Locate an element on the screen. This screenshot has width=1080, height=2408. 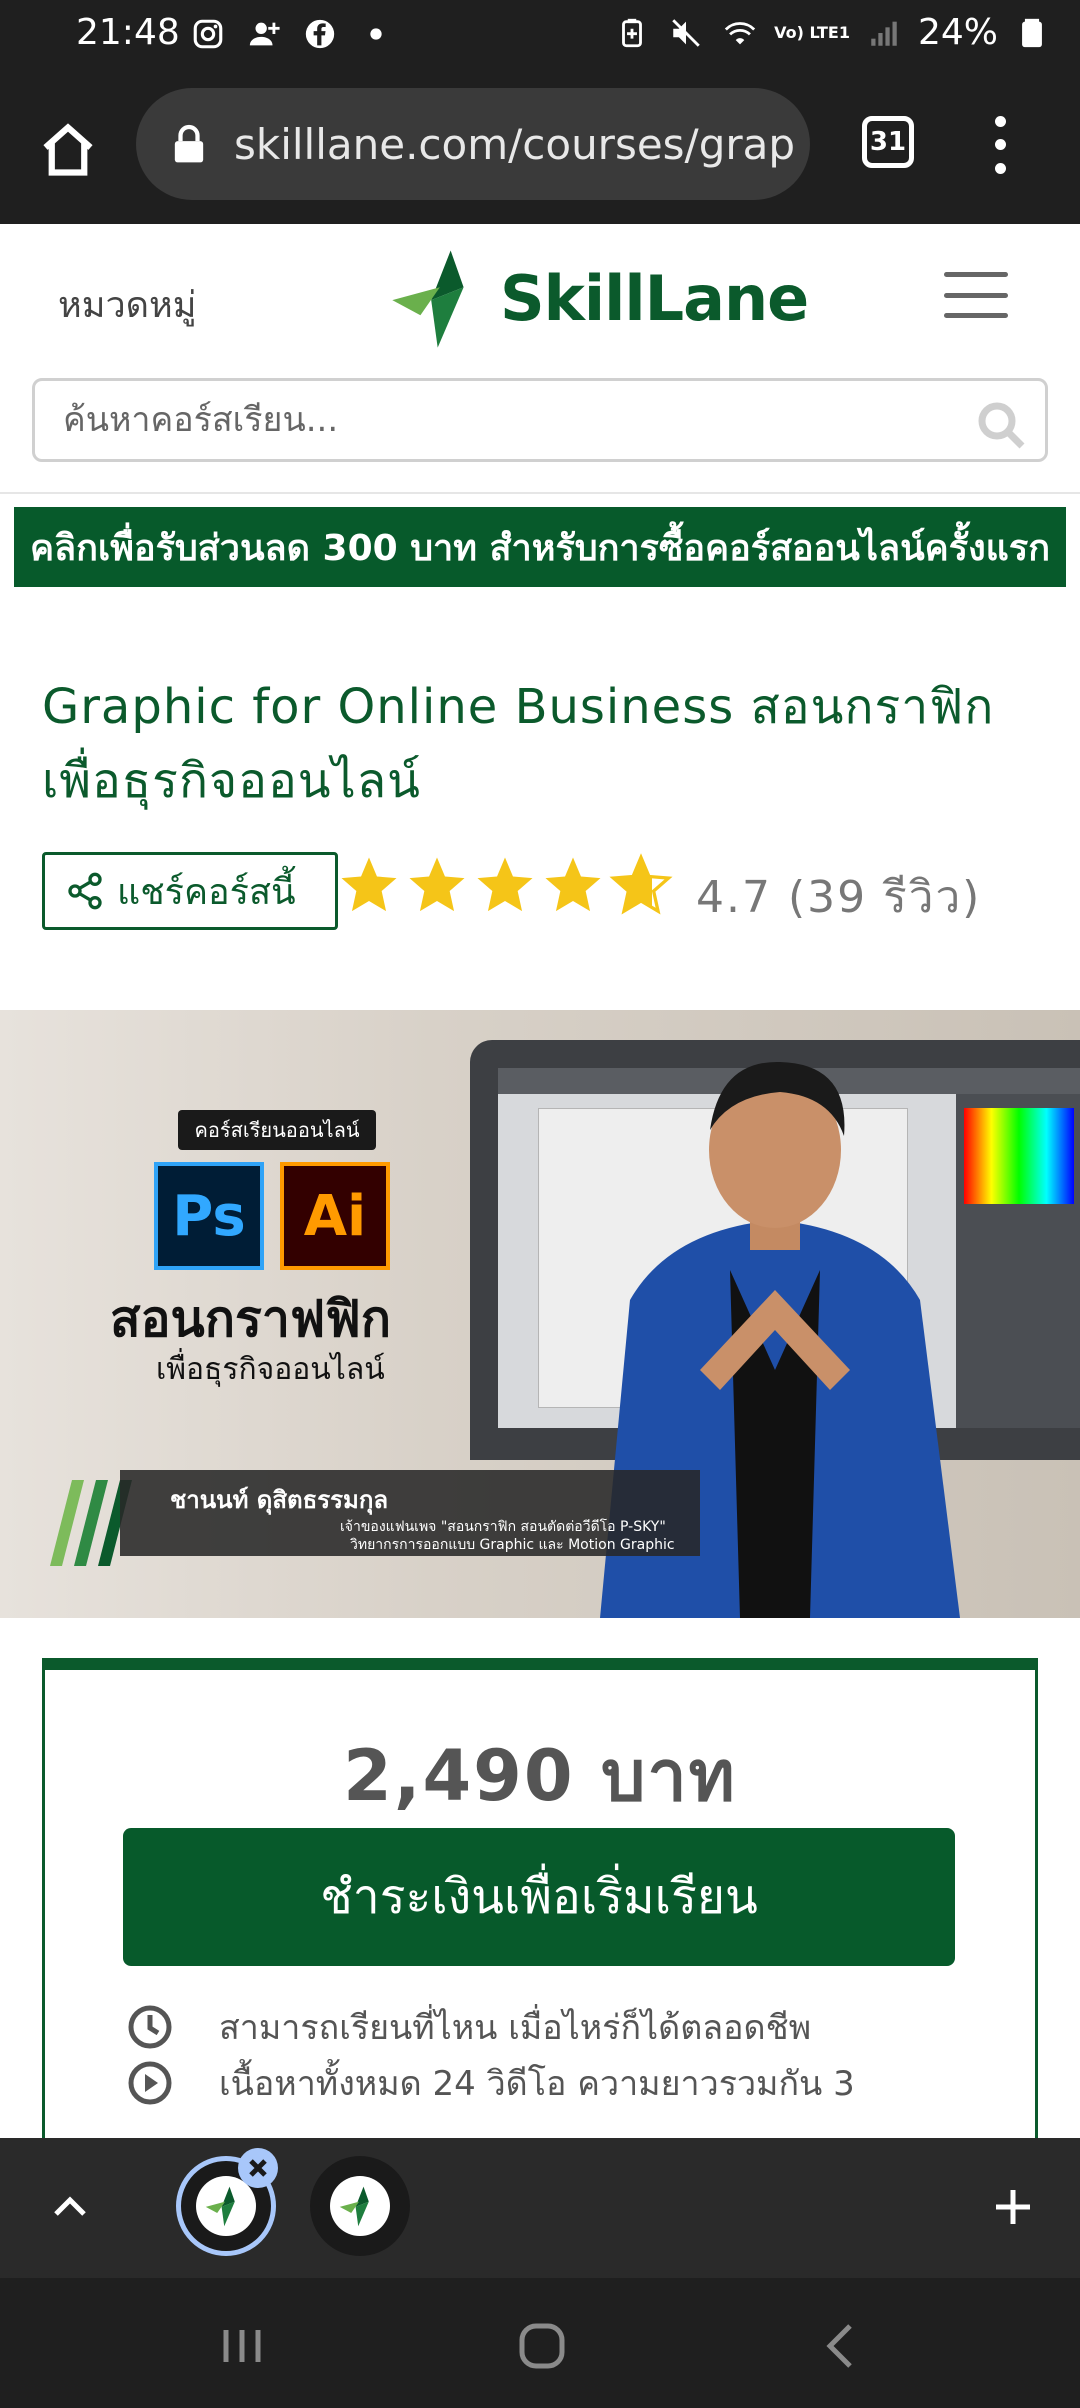
system-nav-bar is located at coordinates (540, 2343).